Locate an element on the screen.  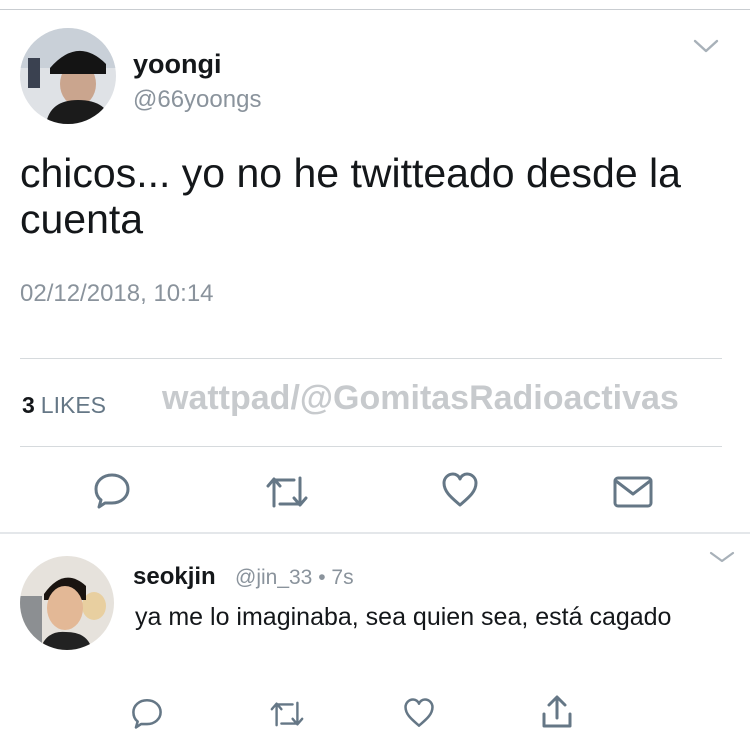
reply-avatar is located at coordinates (67, 603).